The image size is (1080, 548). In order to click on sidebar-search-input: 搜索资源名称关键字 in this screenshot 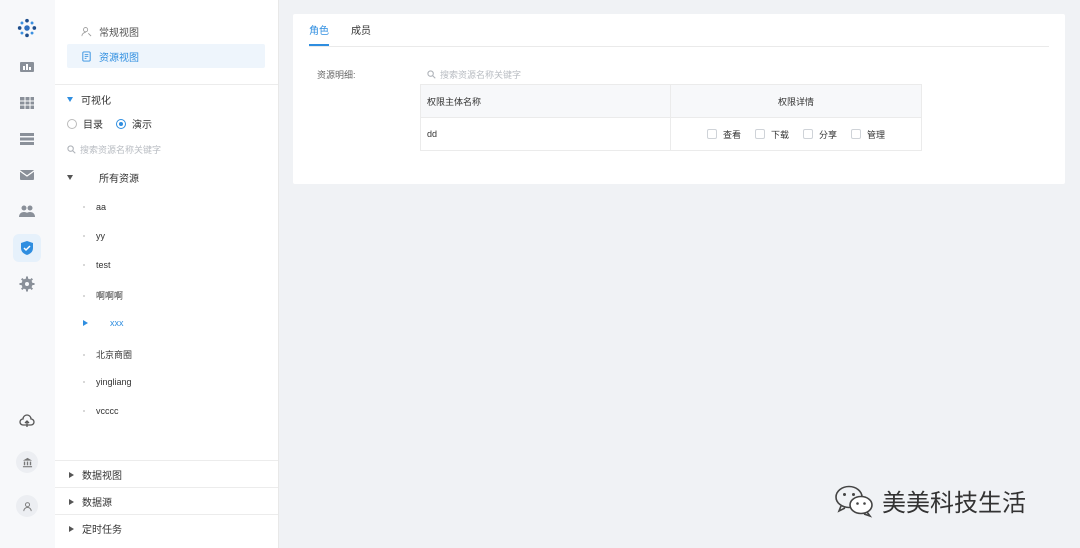, I will do `click(114, 149)`.